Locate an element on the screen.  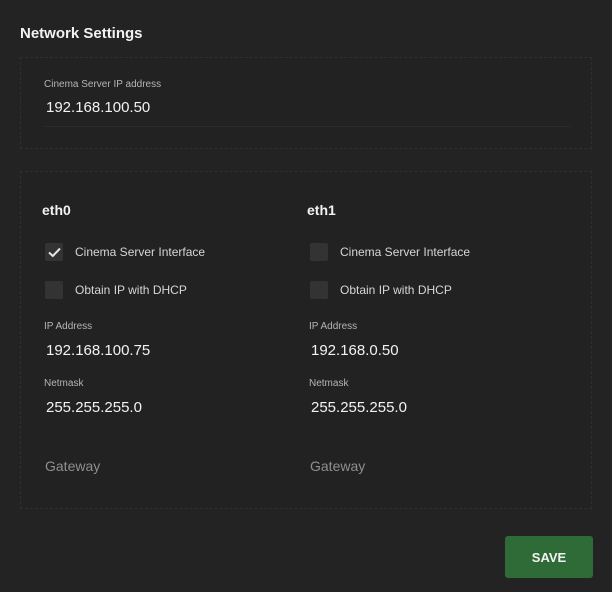
eth0-netmask-input: 255.255.255.0 is located at coordinates (94, 407).